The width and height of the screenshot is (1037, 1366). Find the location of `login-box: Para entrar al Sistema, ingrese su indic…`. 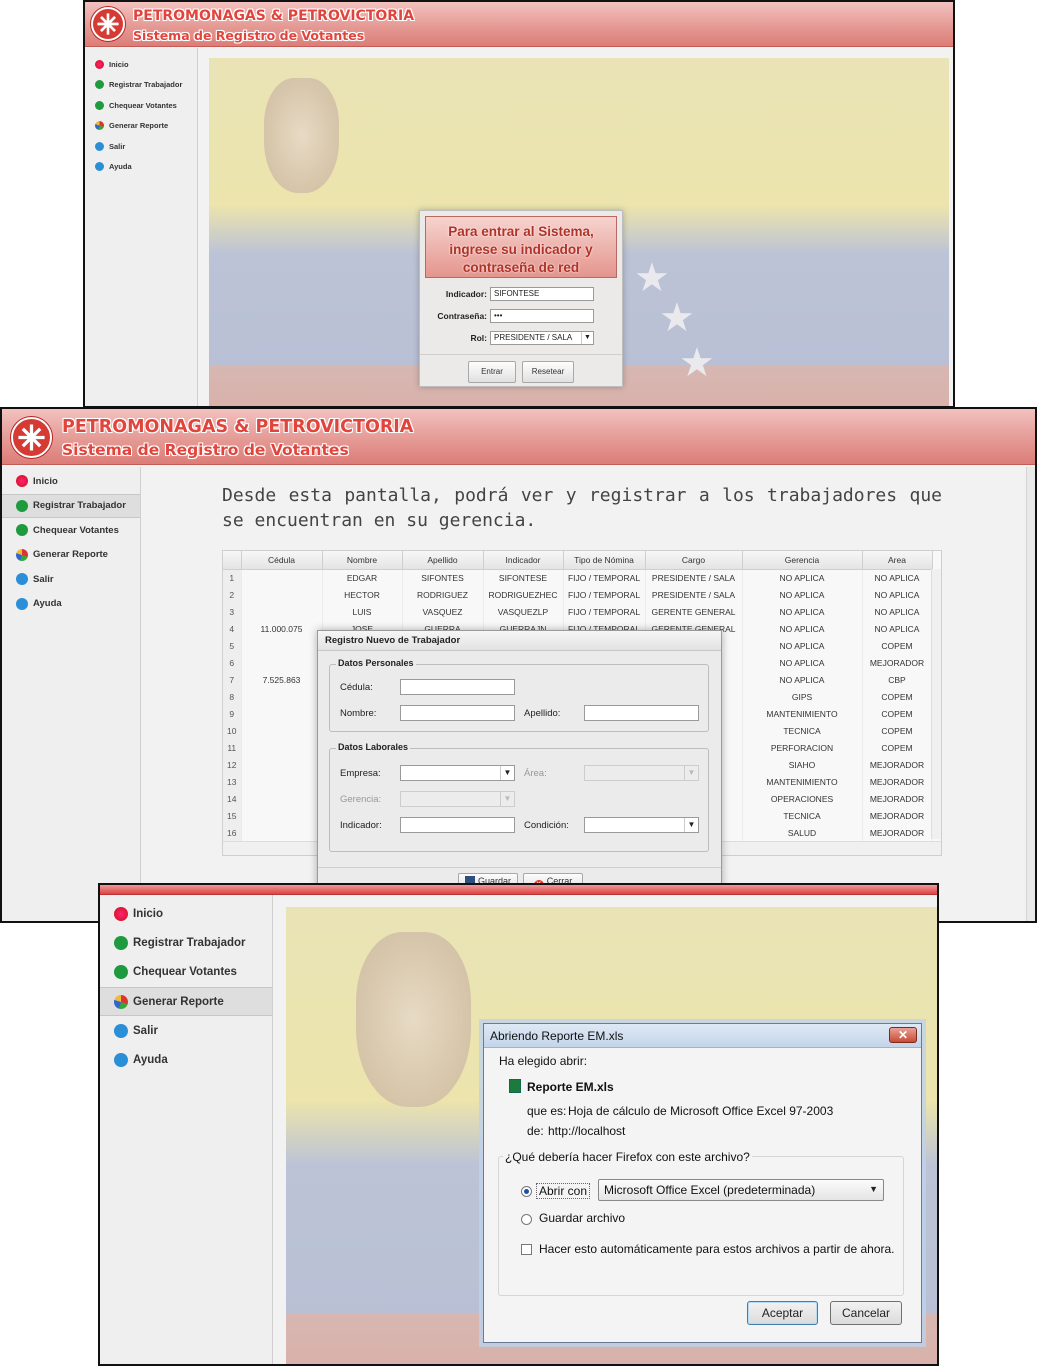

login-box: Para entrar al Sistema, ingrese su indic… is located at coordinates (521, 298).